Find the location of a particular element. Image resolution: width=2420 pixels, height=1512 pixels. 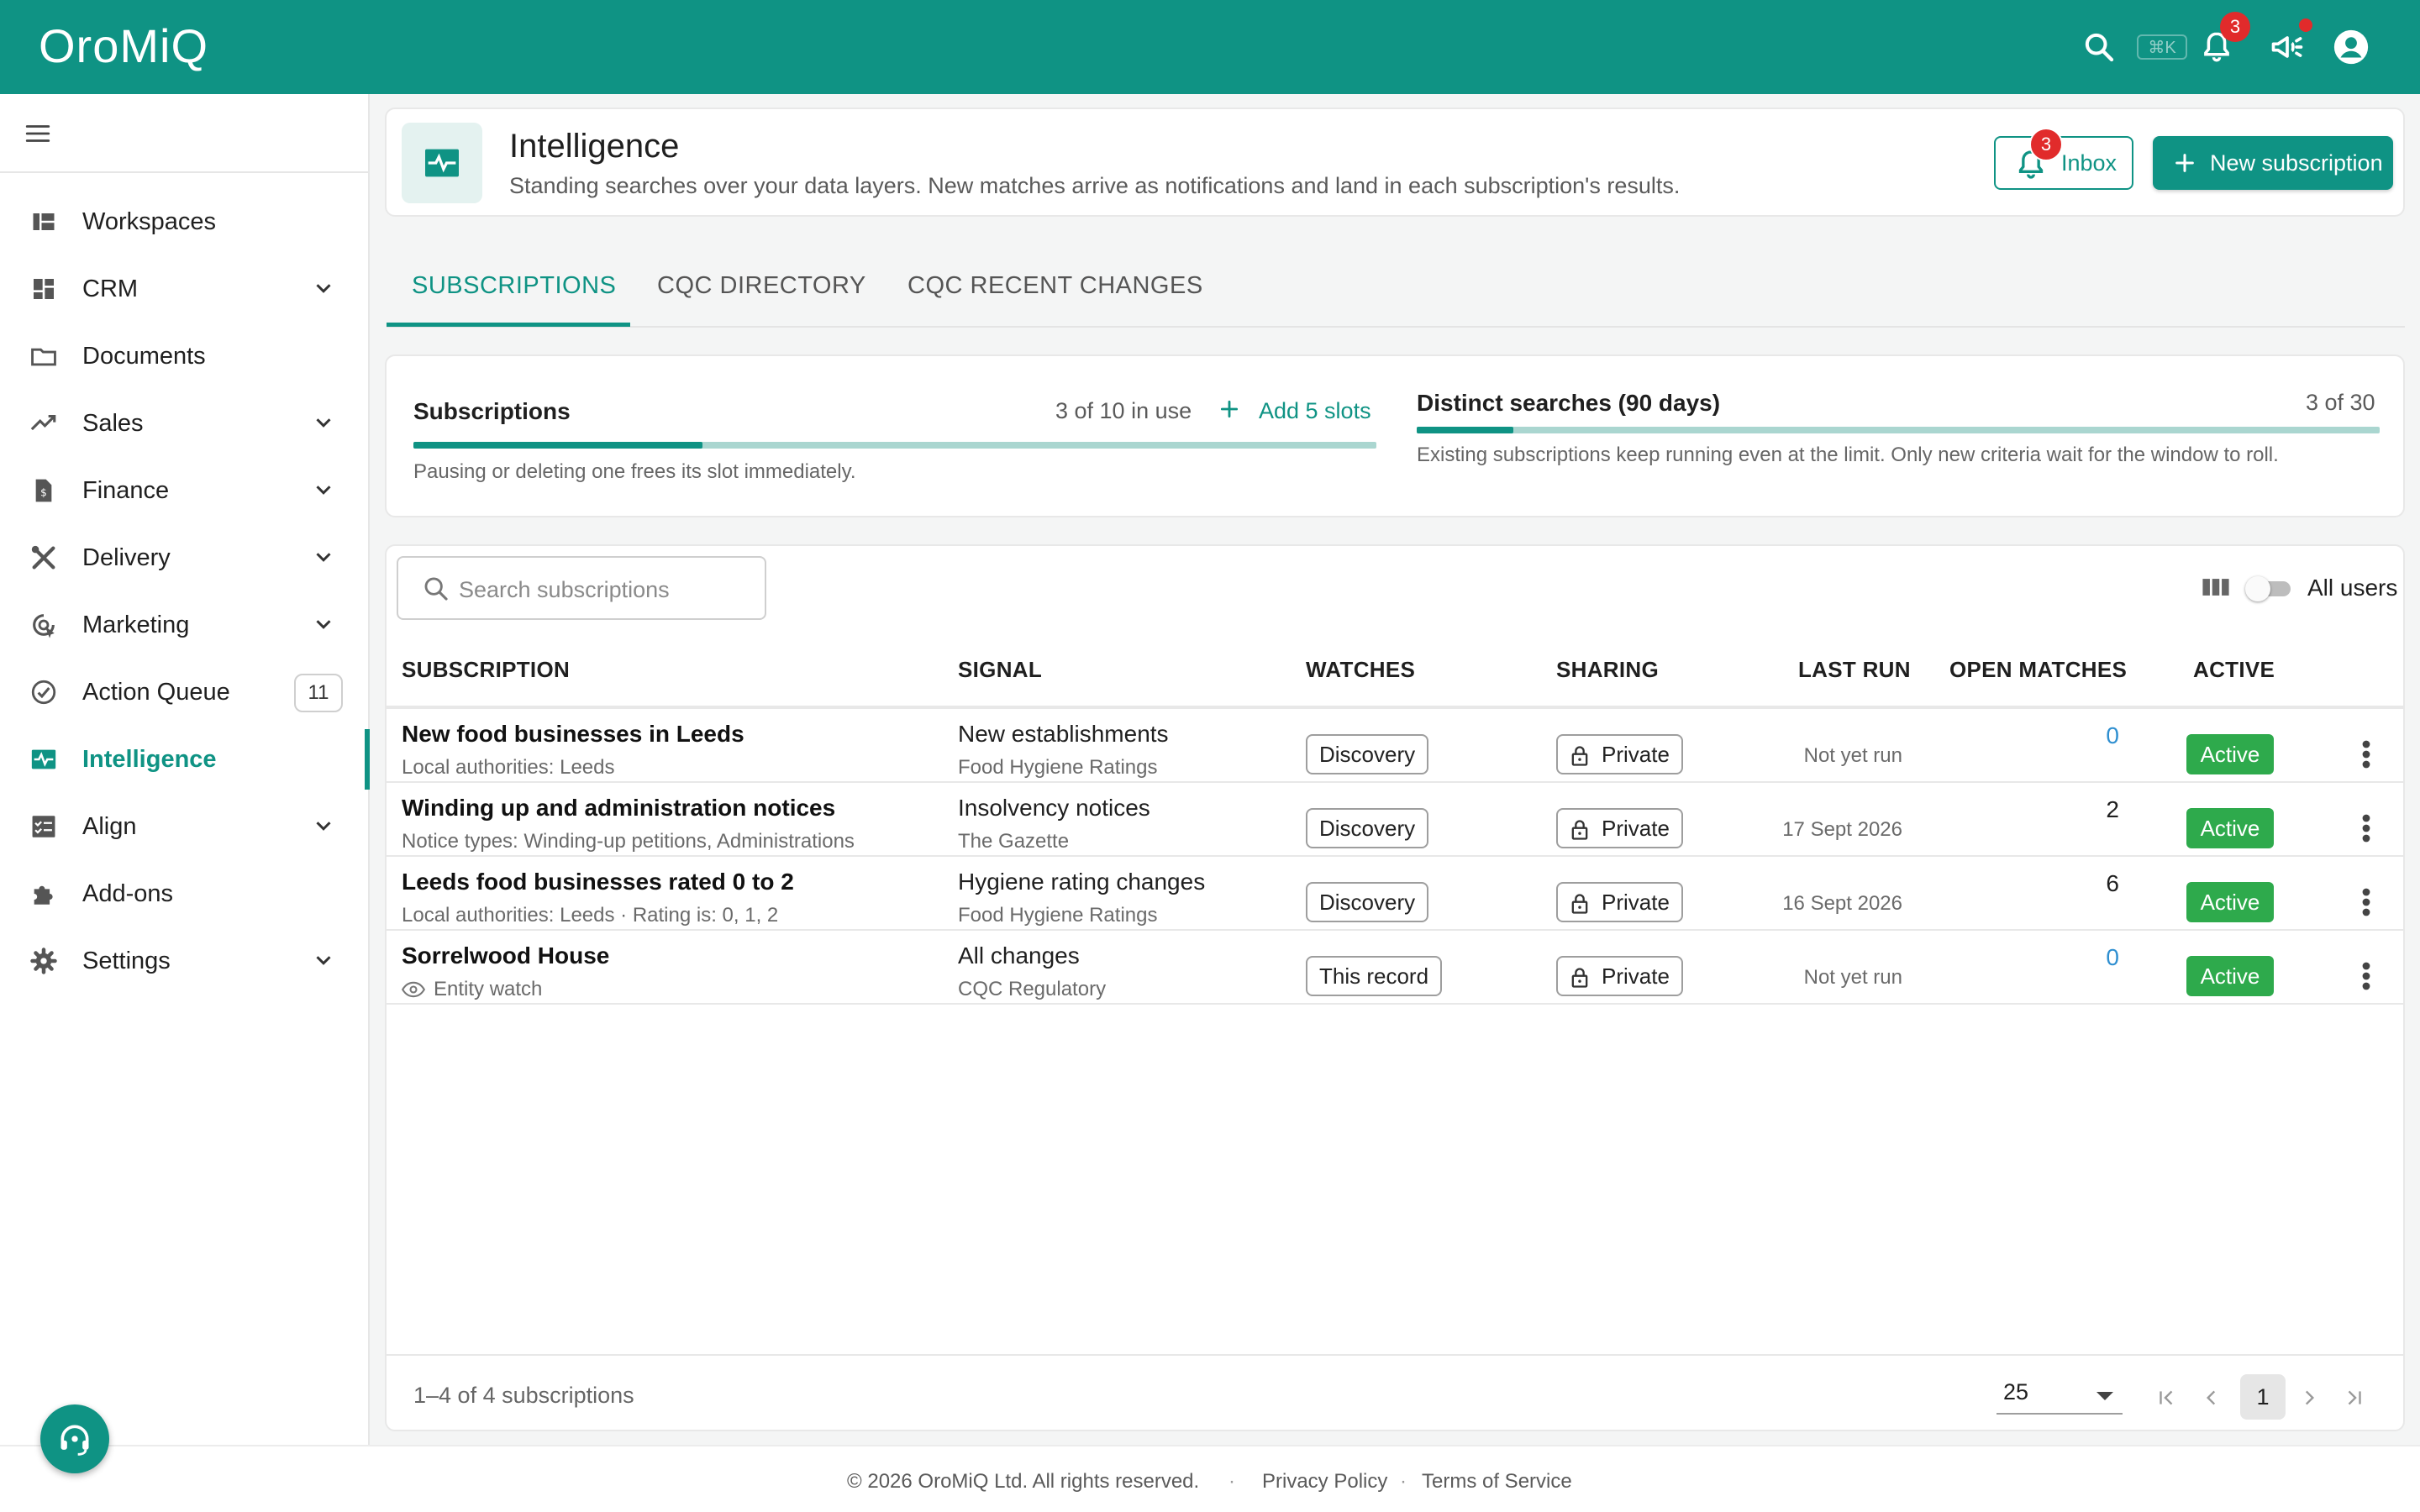

new-subscription-button: New subscription is located at coordinates (2273, 163).